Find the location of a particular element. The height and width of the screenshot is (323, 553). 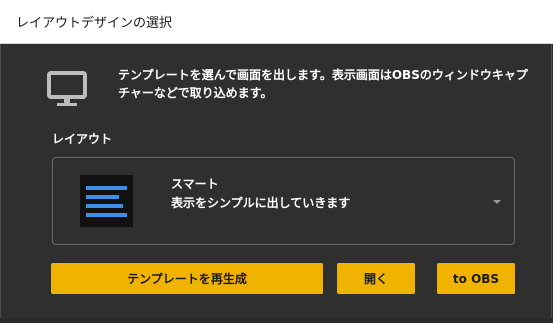

to-obs-button: to OBS is located at coordinates (476, 278).